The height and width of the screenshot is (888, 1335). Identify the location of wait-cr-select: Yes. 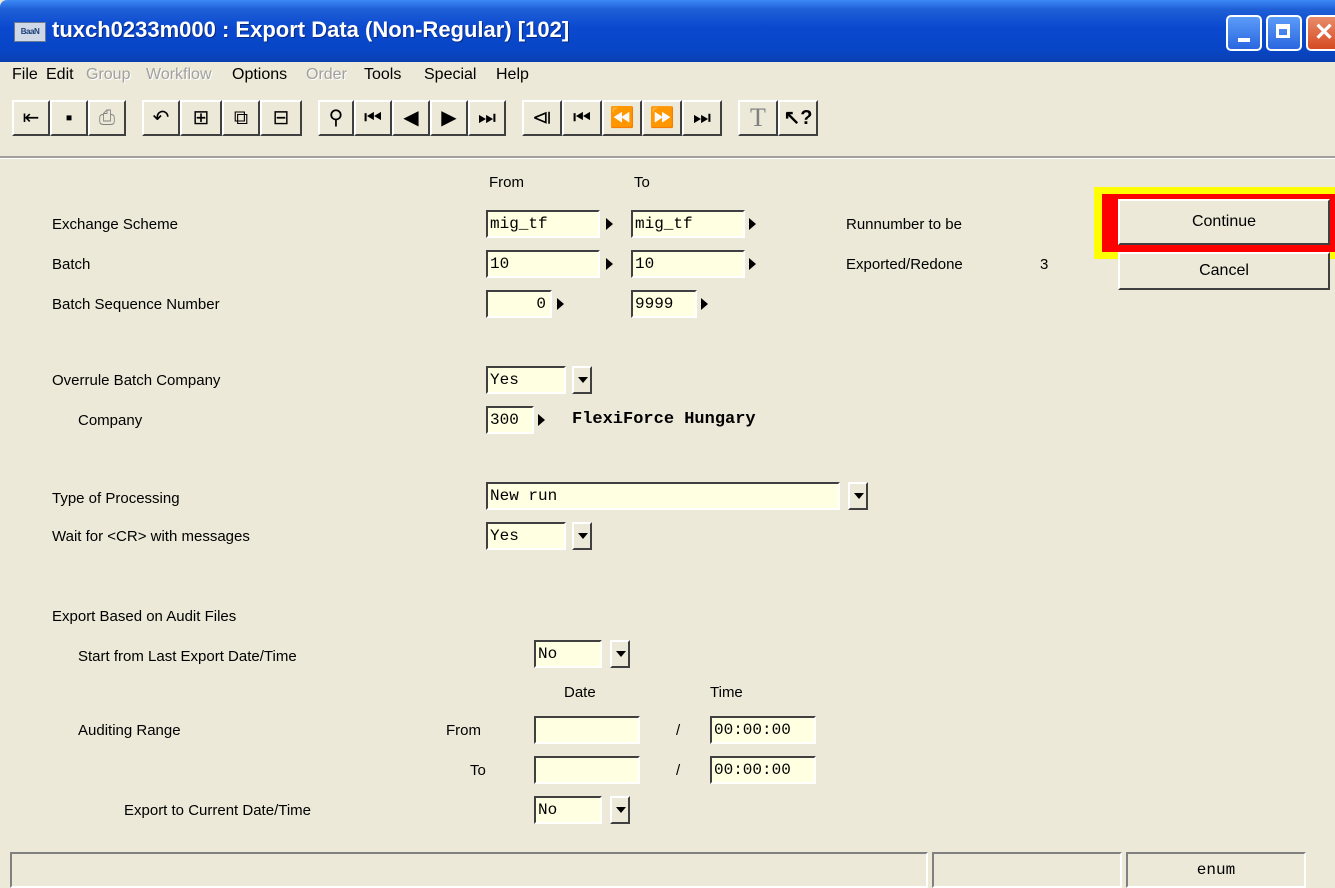
(526, 536).